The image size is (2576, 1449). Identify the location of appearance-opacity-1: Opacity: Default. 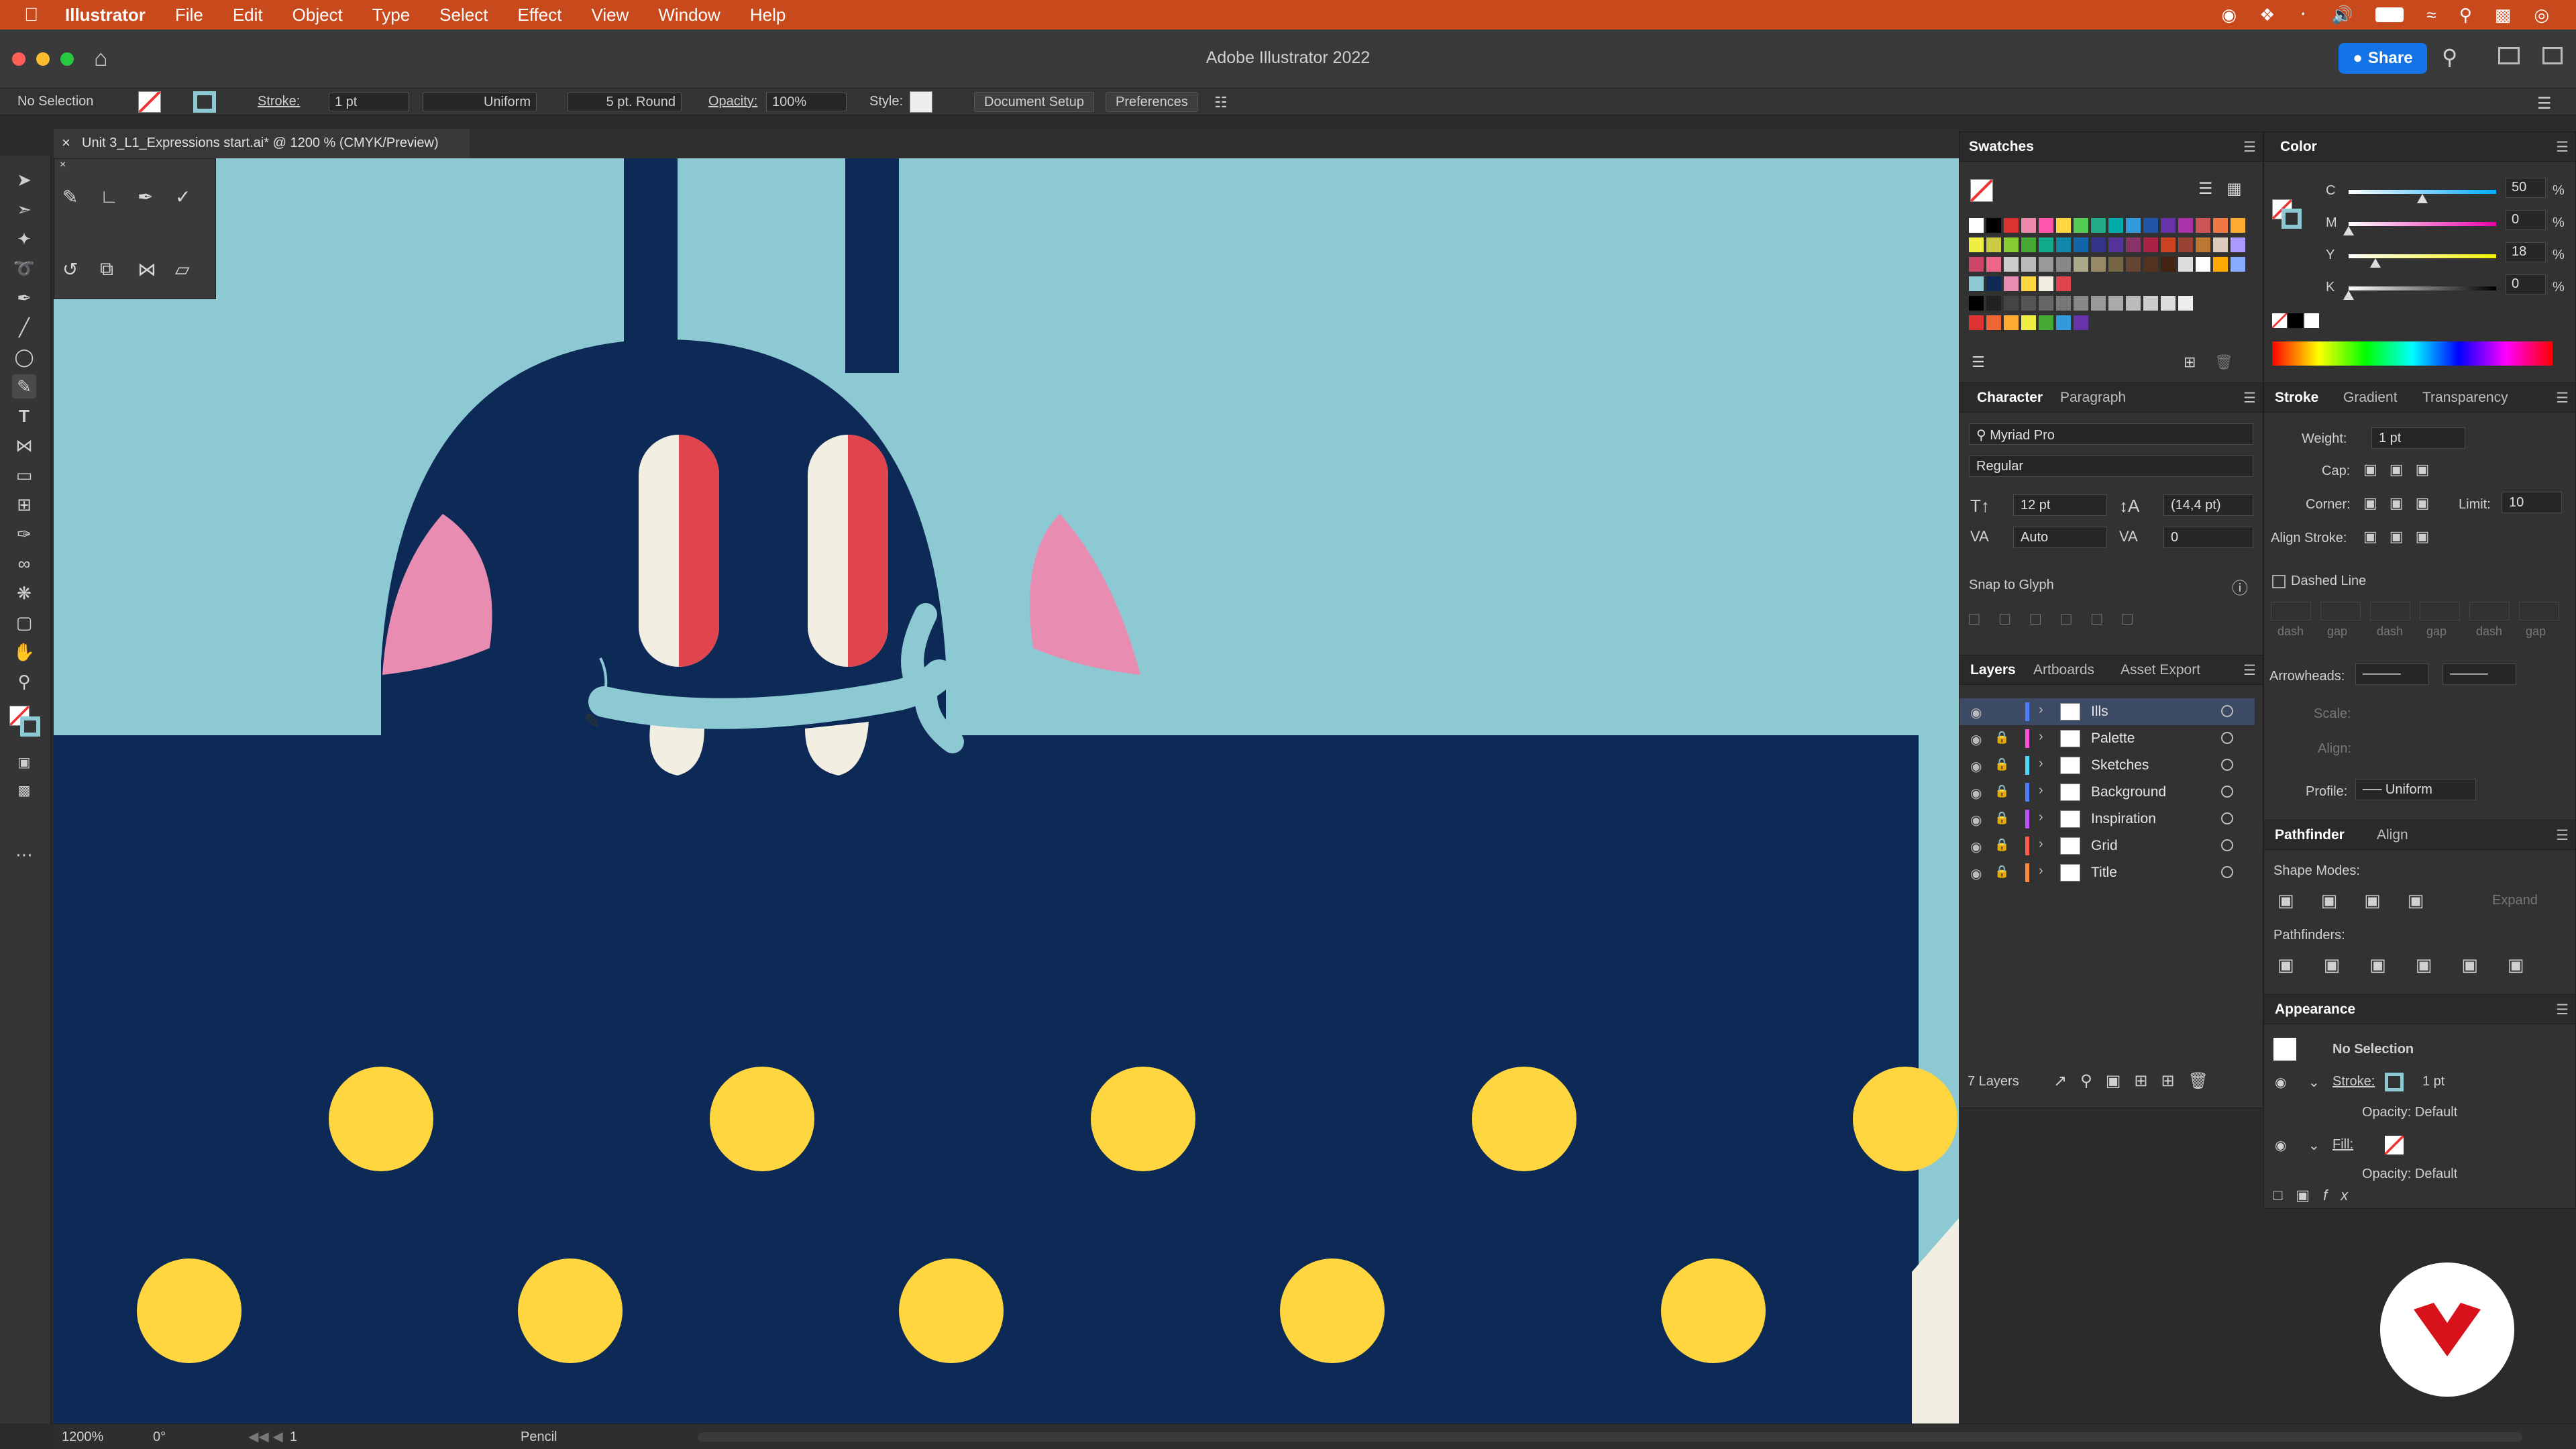
(2409, 1112).